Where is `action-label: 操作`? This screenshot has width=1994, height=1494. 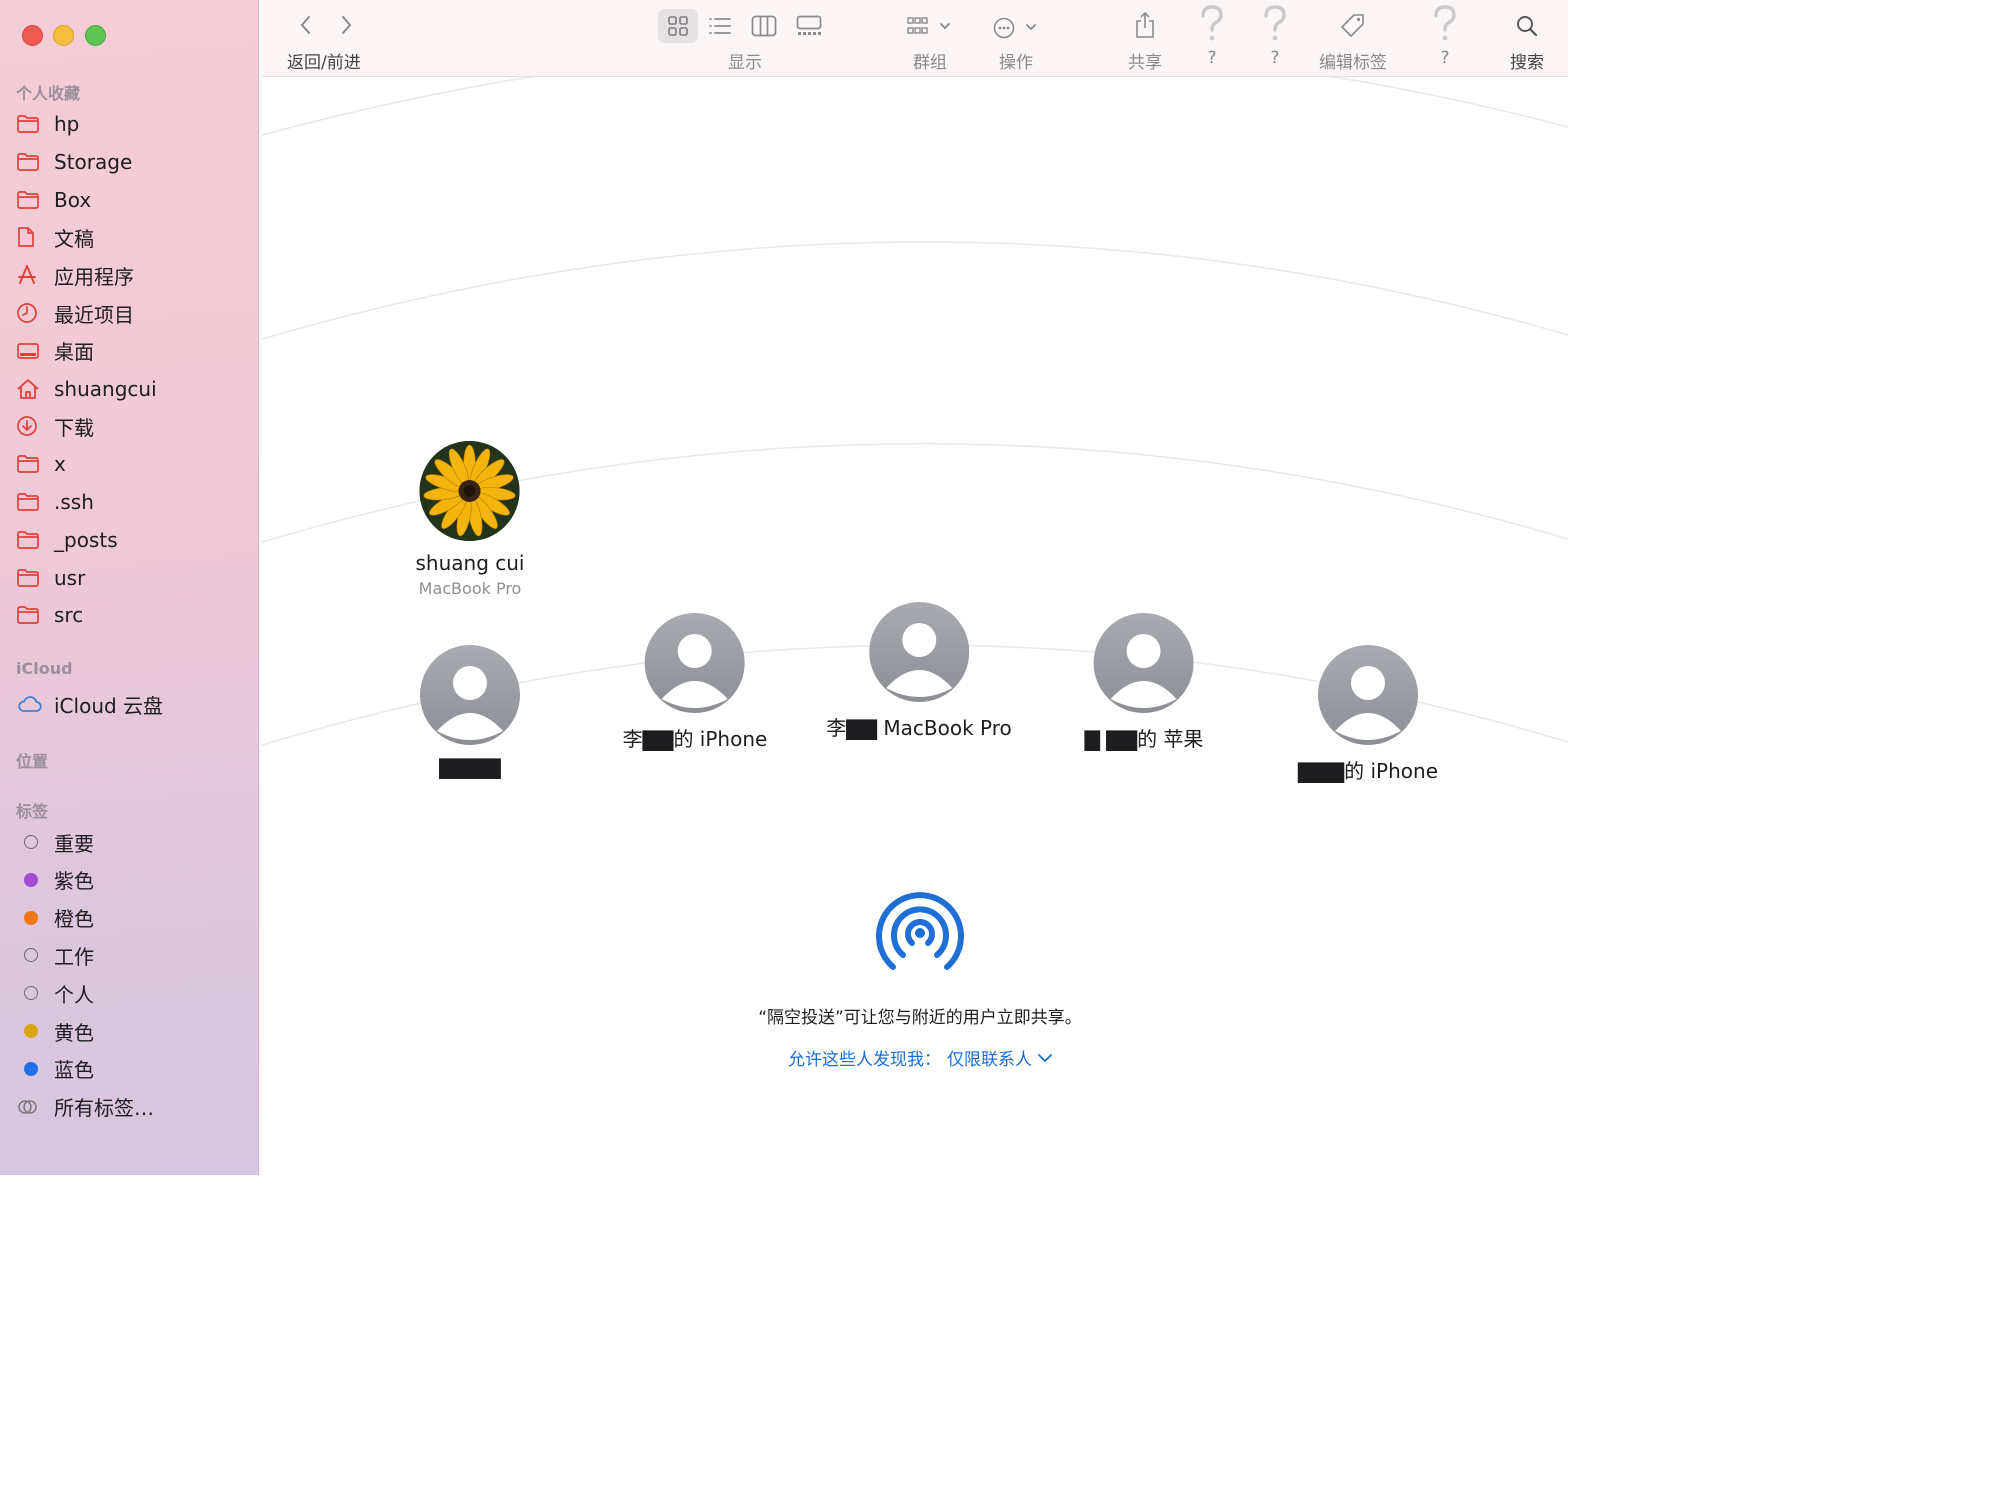
action-label: 操作 is located at coordinates (1016, 63).